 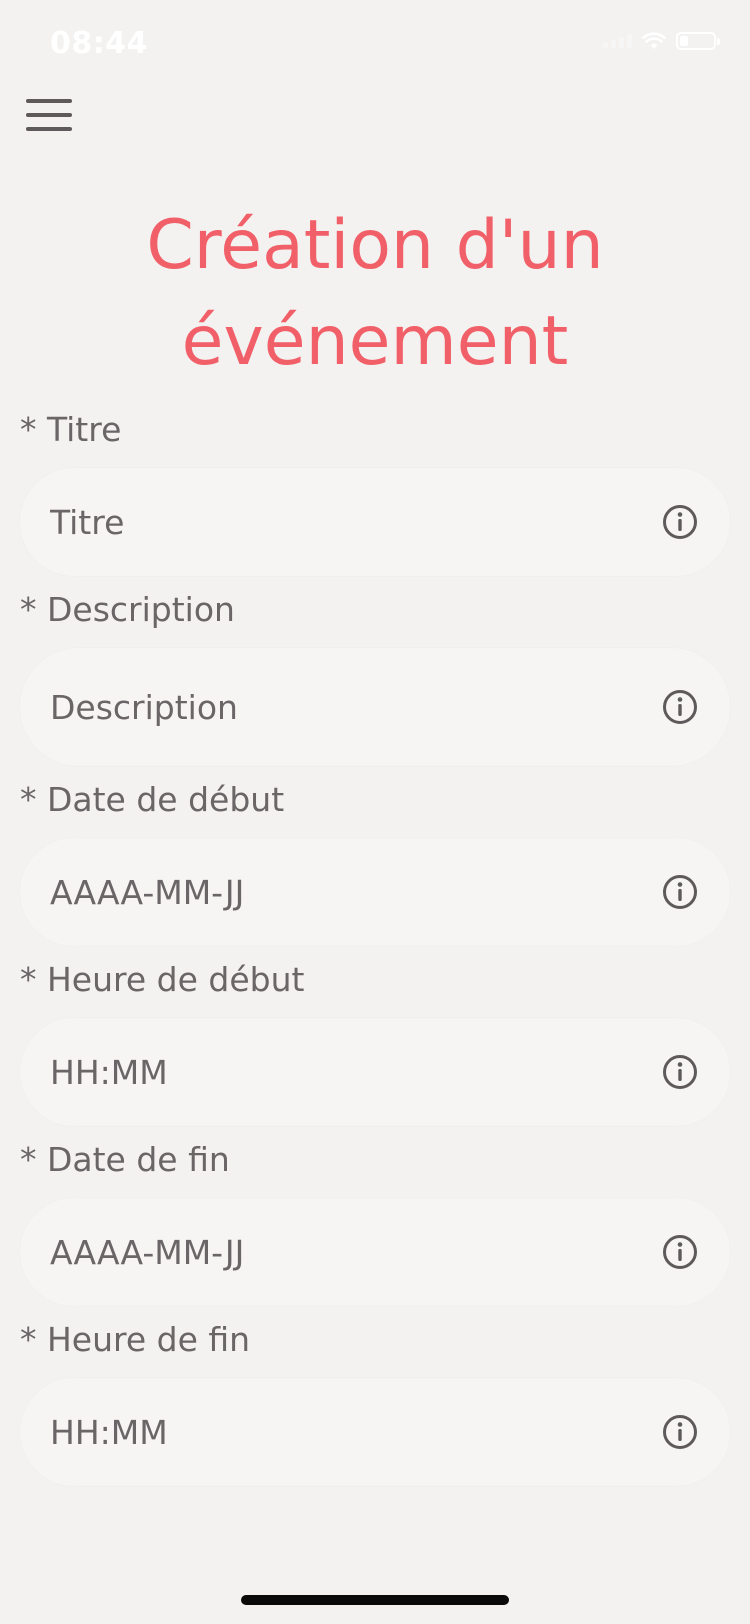 What do you see at coordinates (375, 45) in the screenshot?
I see `status-bar: 08:44` at bounding box center [375, 45].